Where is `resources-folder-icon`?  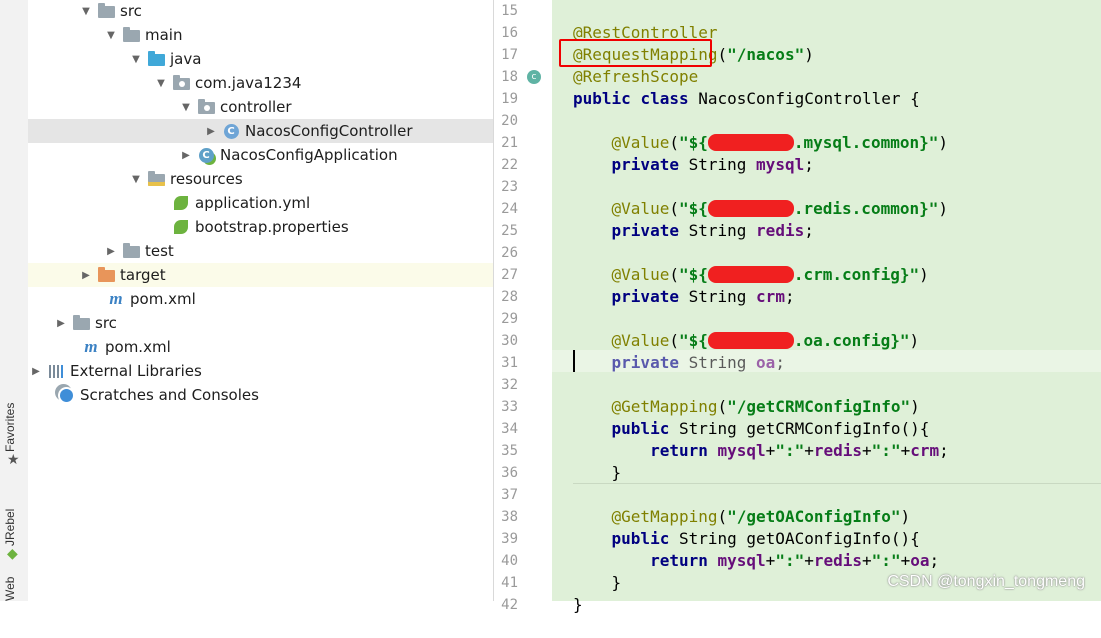 resources-folder-icon is located at coordinates (156, 179).